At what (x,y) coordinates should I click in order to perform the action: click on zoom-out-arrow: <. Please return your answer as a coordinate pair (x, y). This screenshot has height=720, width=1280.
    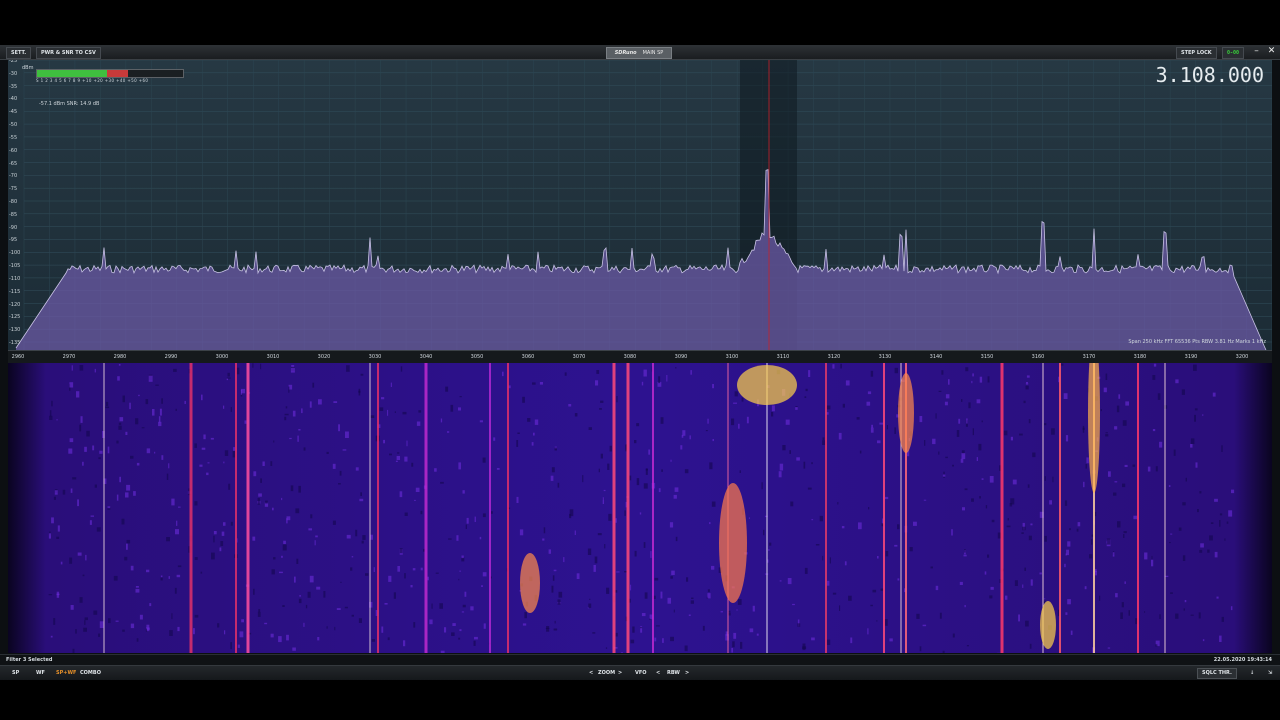
    Looking at the image, I should click on (591, 673).